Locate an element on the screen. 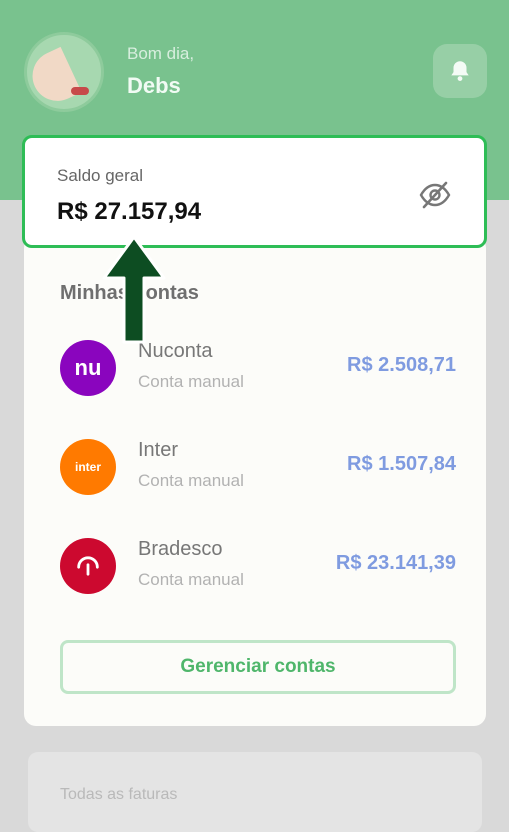 The height and width of the screenshot is (832, 509). account-row-nuconta: nu Nuconta Conta manual R$ 2.508,71 is located at coordinates (258, 368).